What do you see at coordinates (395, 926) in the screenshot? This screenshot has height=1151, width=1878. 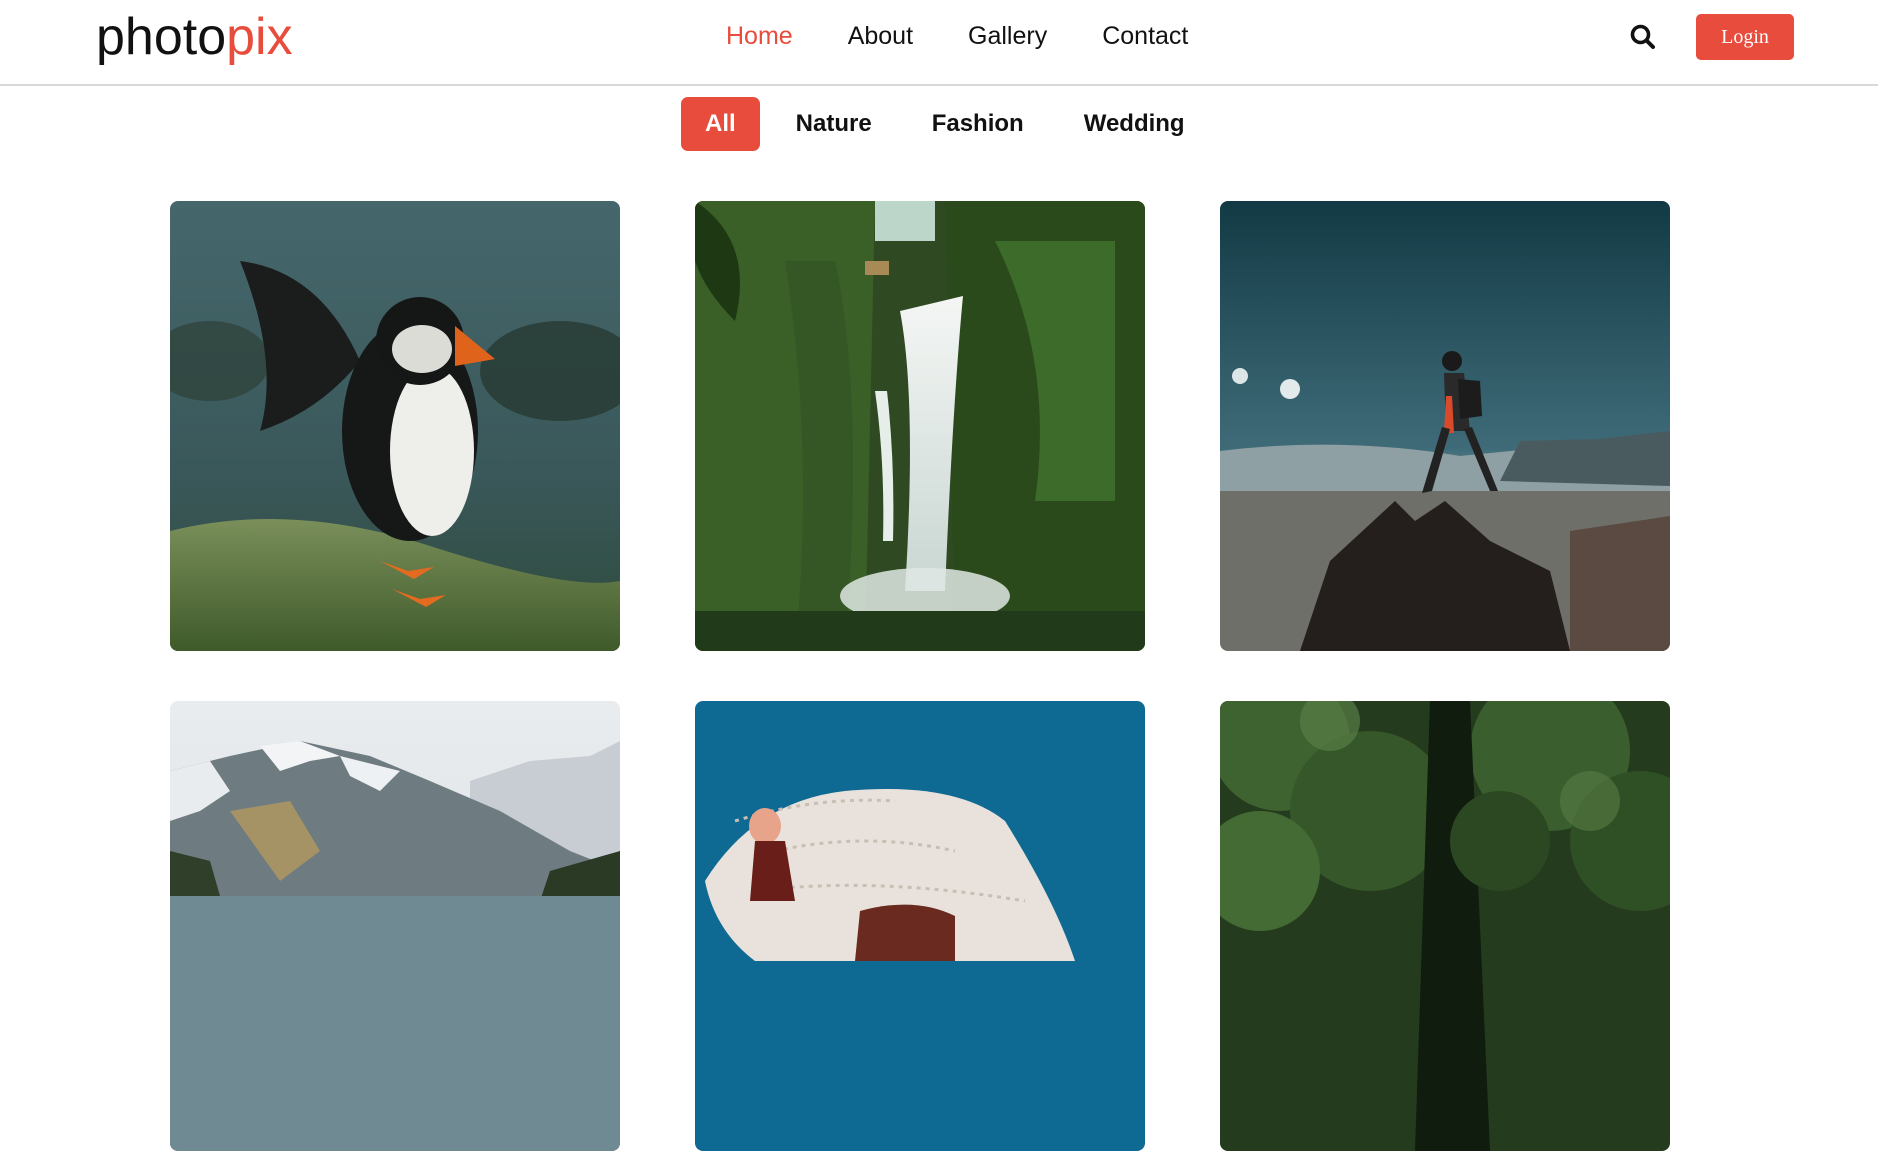 I see `gallery-photo-mountains` at bounding box center [395, 926].